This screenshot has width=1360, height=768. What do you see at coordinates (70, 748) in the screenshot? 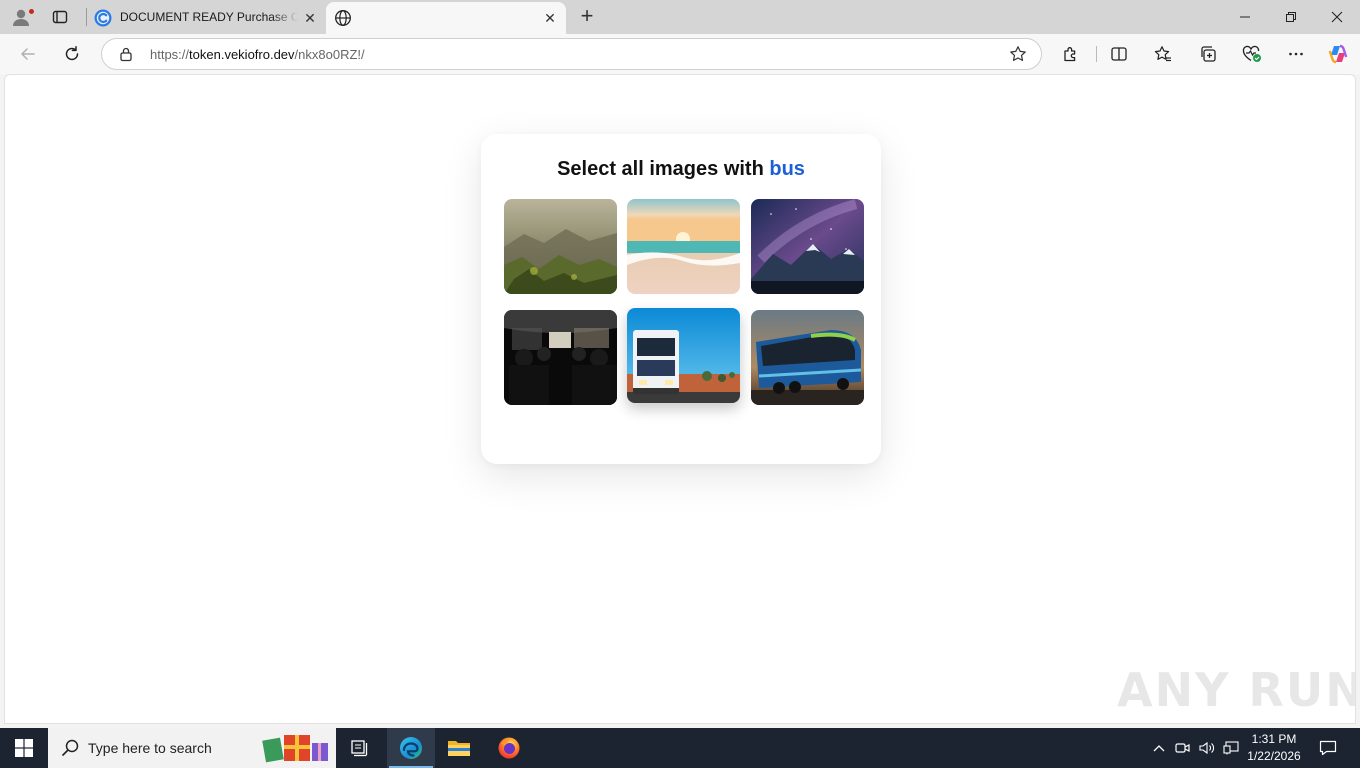
I see `search-icon` at bounding box center [70, 748].